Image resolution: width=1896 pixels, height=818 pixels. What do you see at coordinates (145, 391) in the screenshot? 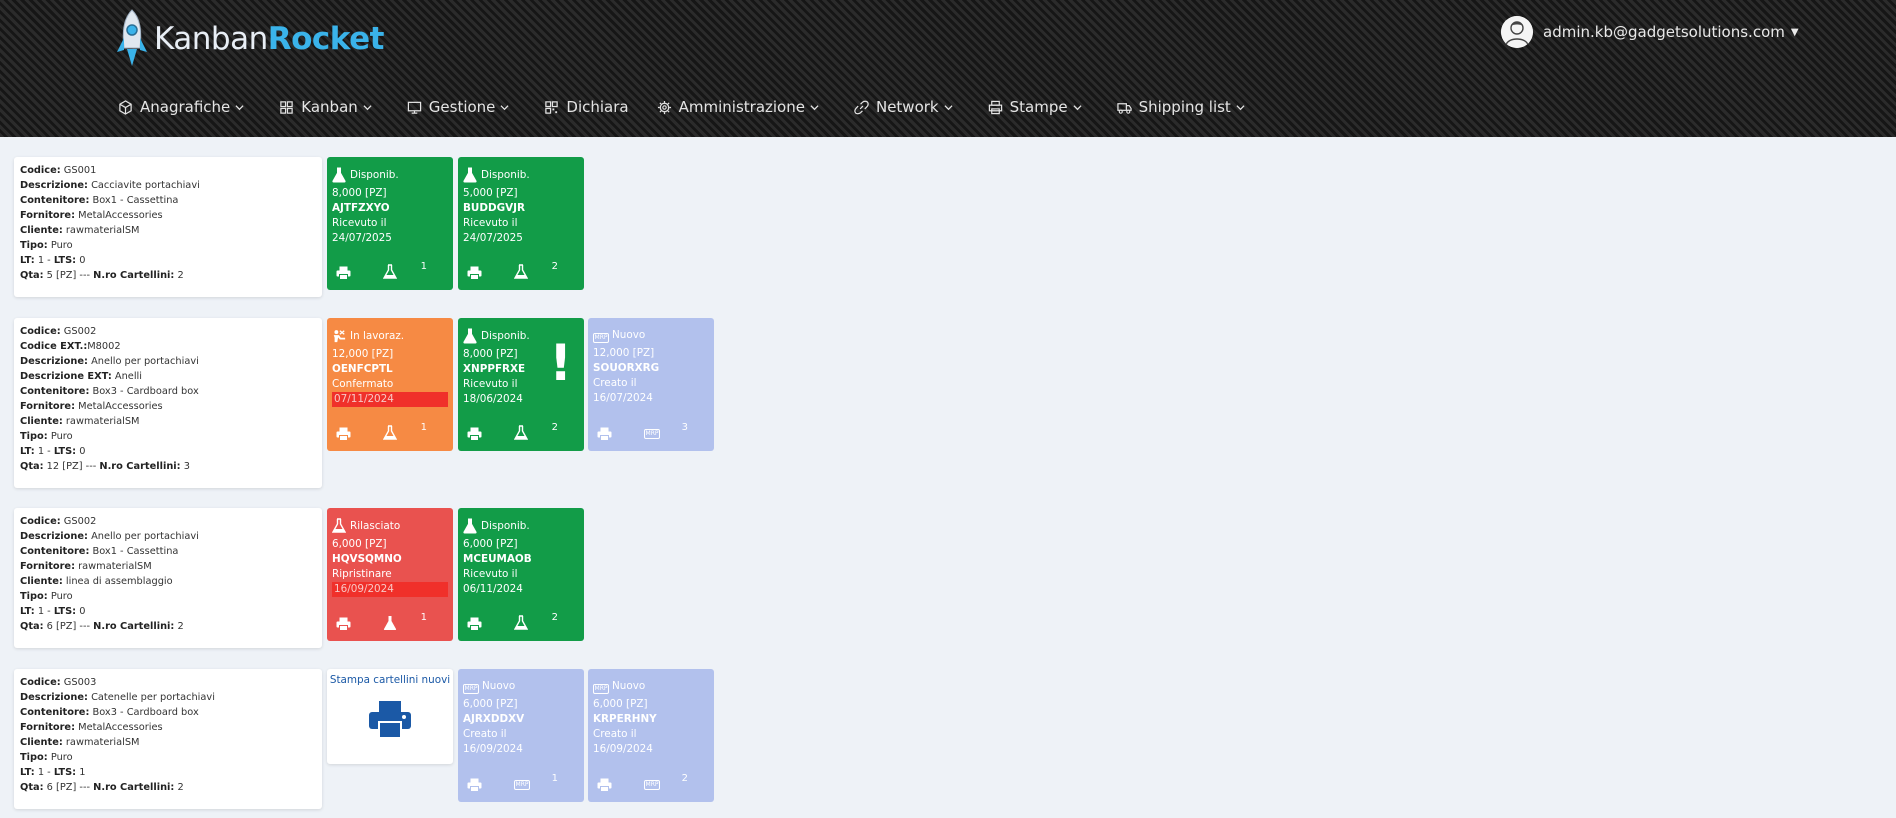
I see `item-container: Box3 - Cardboard box` at bounding box center [145, 391].